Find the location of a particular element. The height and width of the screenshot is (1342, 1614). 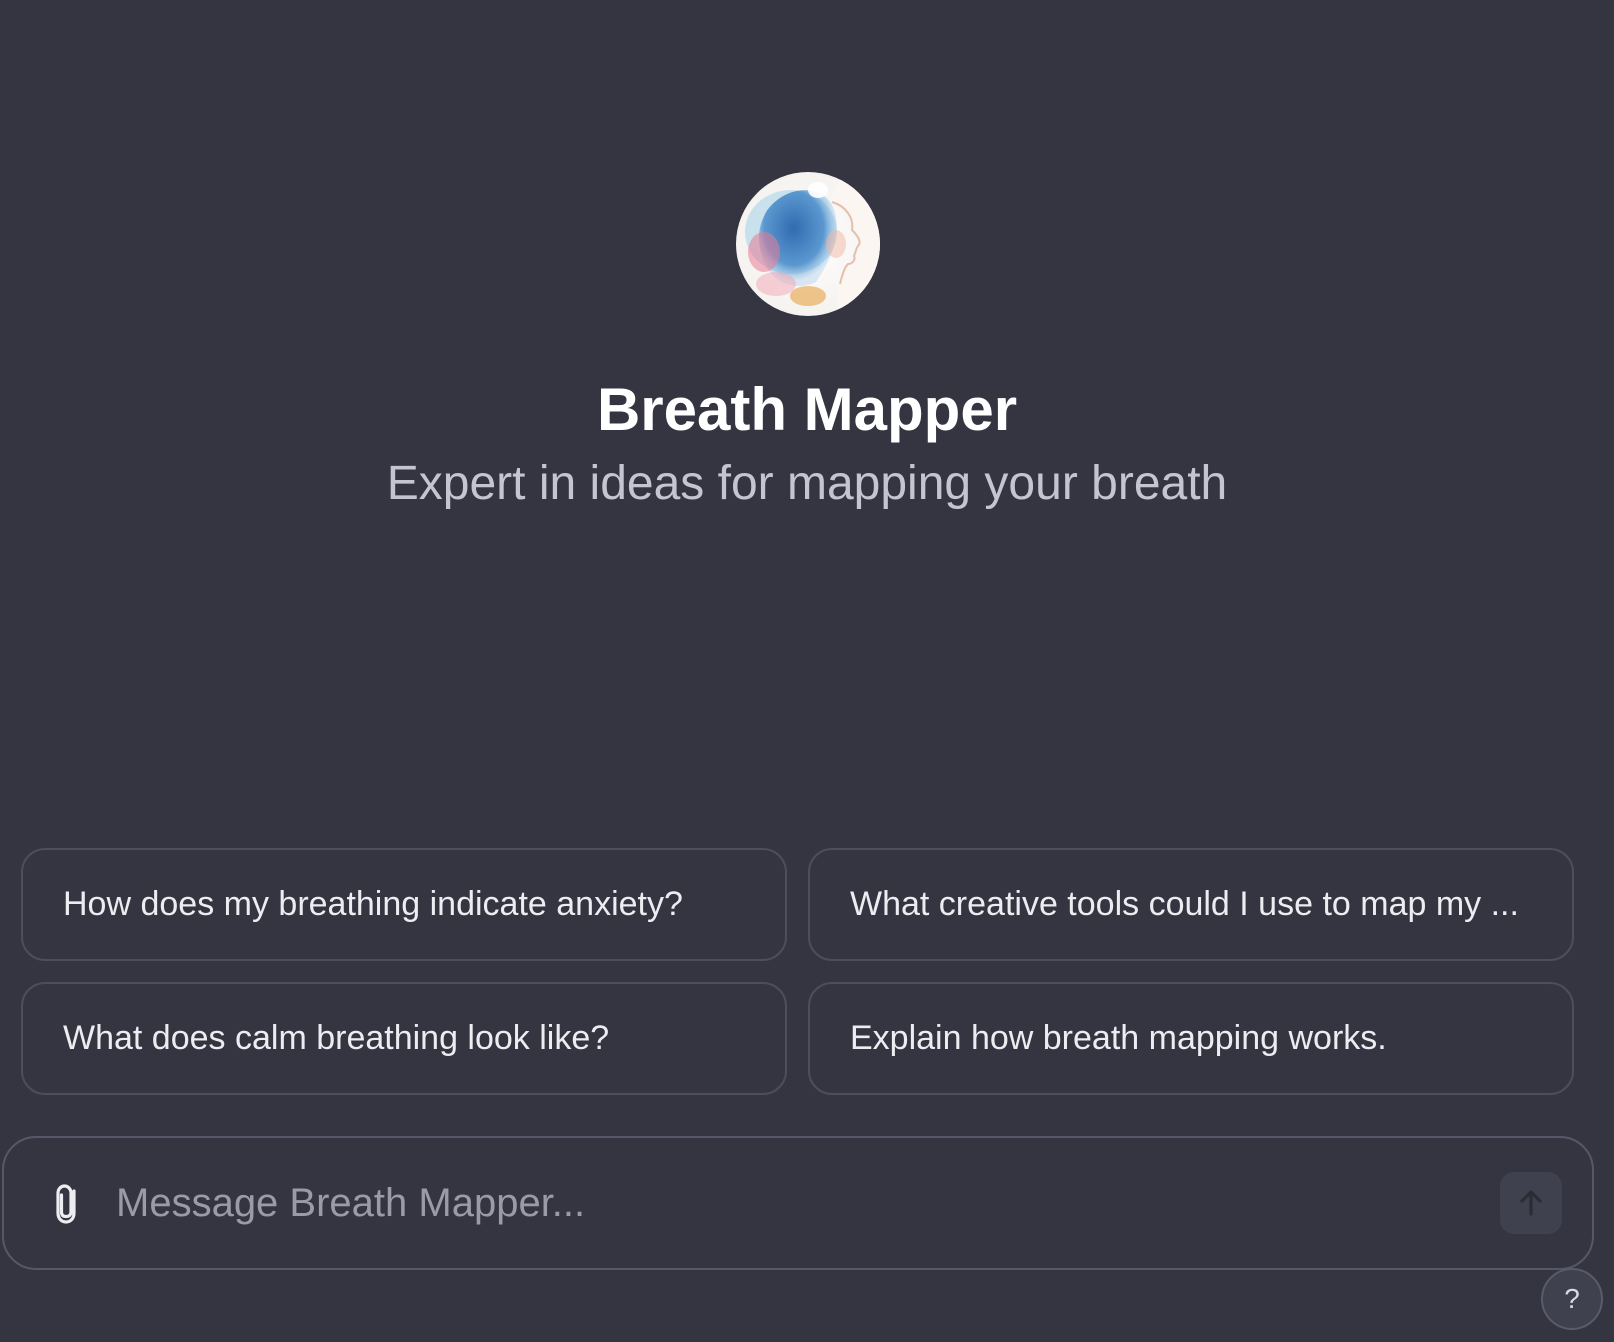

message-composer is located at coordinates (798, 1203).